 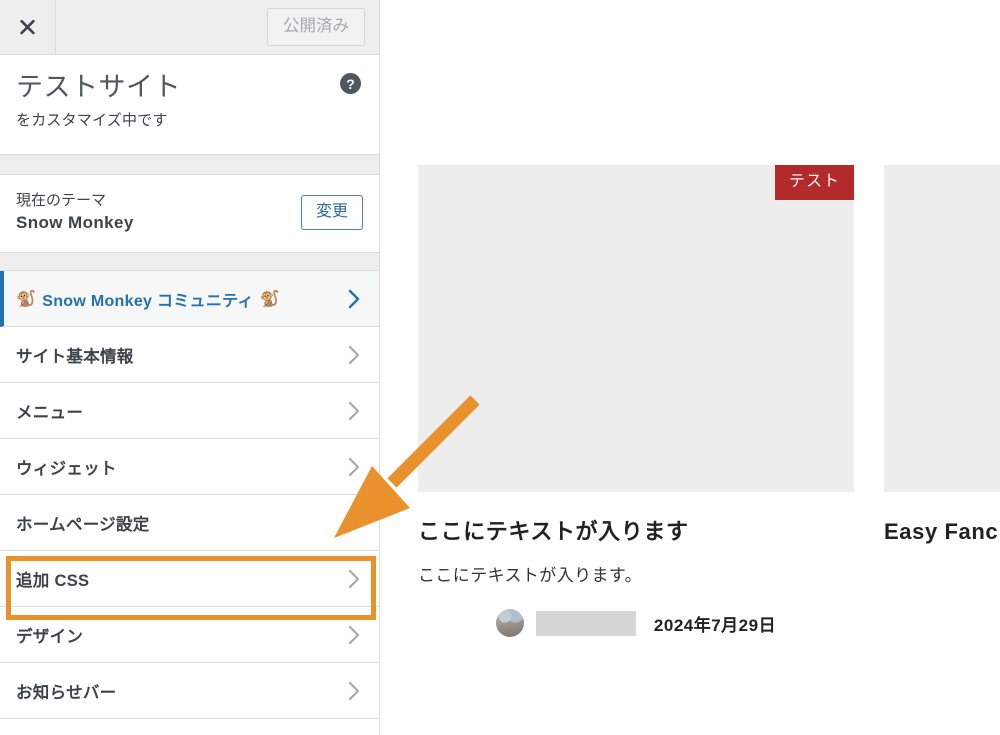 What do you see at coordinates (92, 120) in the screenshot?
I see `customizing-subtitle: をカスタマイズ中です` at bounding box center [92, 120].